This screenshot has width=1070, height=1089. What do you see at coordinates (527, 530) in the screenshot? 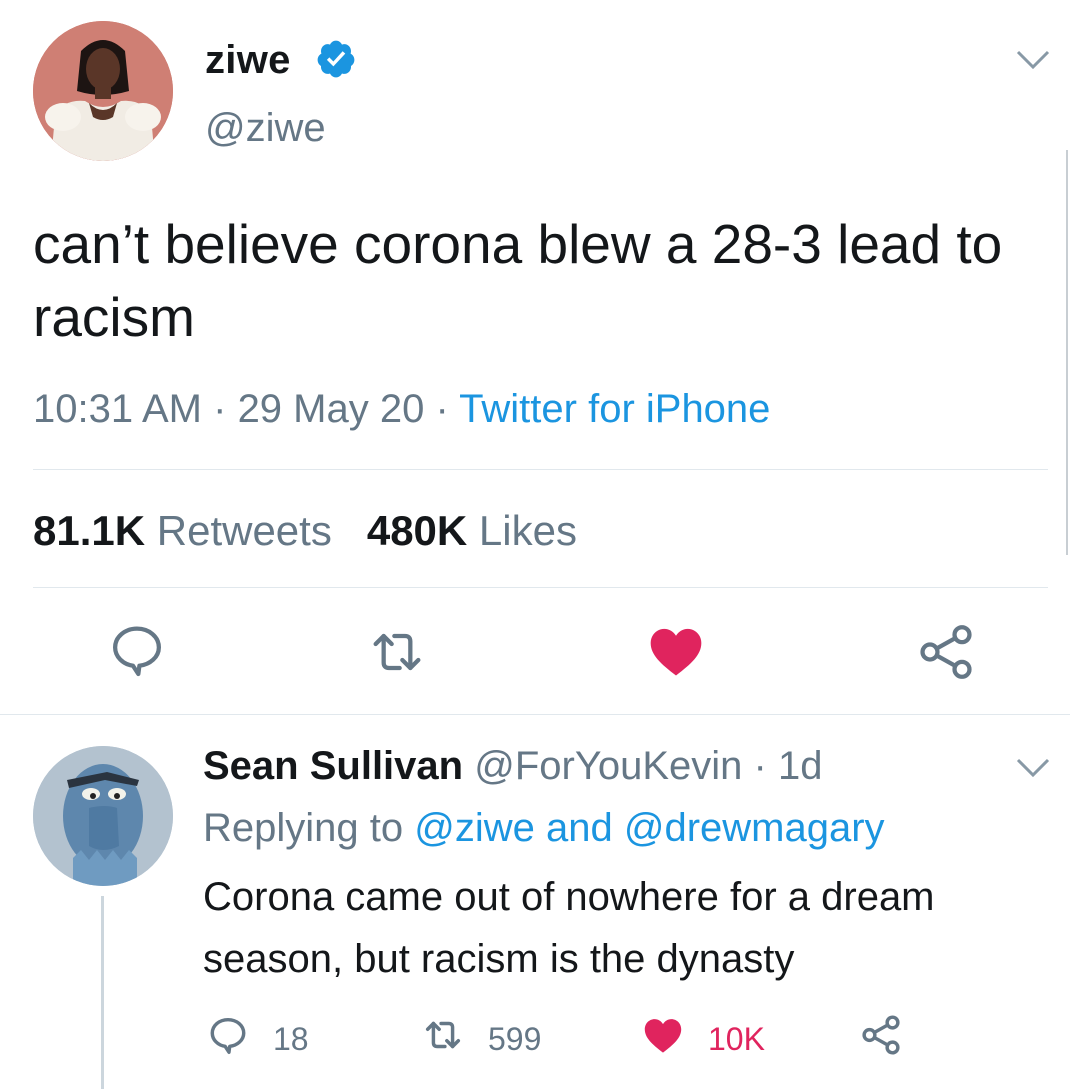
I see `likes-label: Likes` at bounding box center [527, 530].